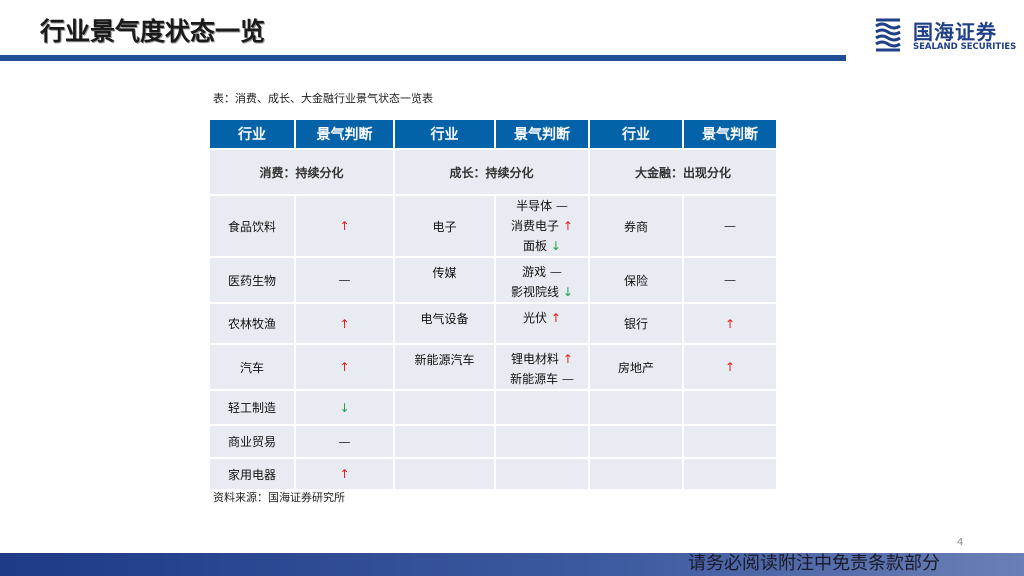 This screenshot has height=576, width=1024. What do you see at coordinates (636, 226) in the screenshot?
I see `industry-name: 券商` at bounding box center [636, 226].